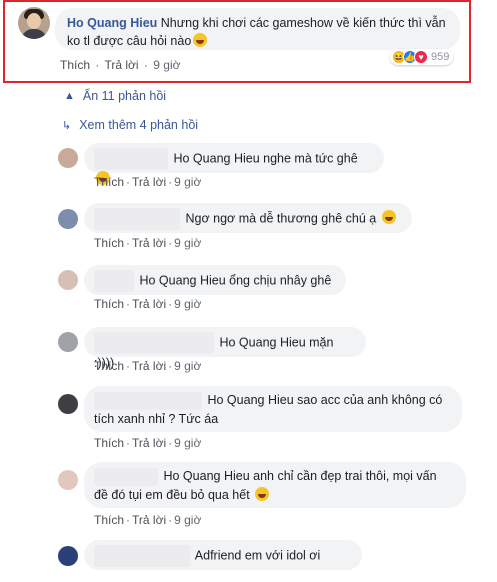  What do you see at coordinates (440, 57) in the screenshot?
I see `reaction-count: 959` at bounding box center [440, 57].